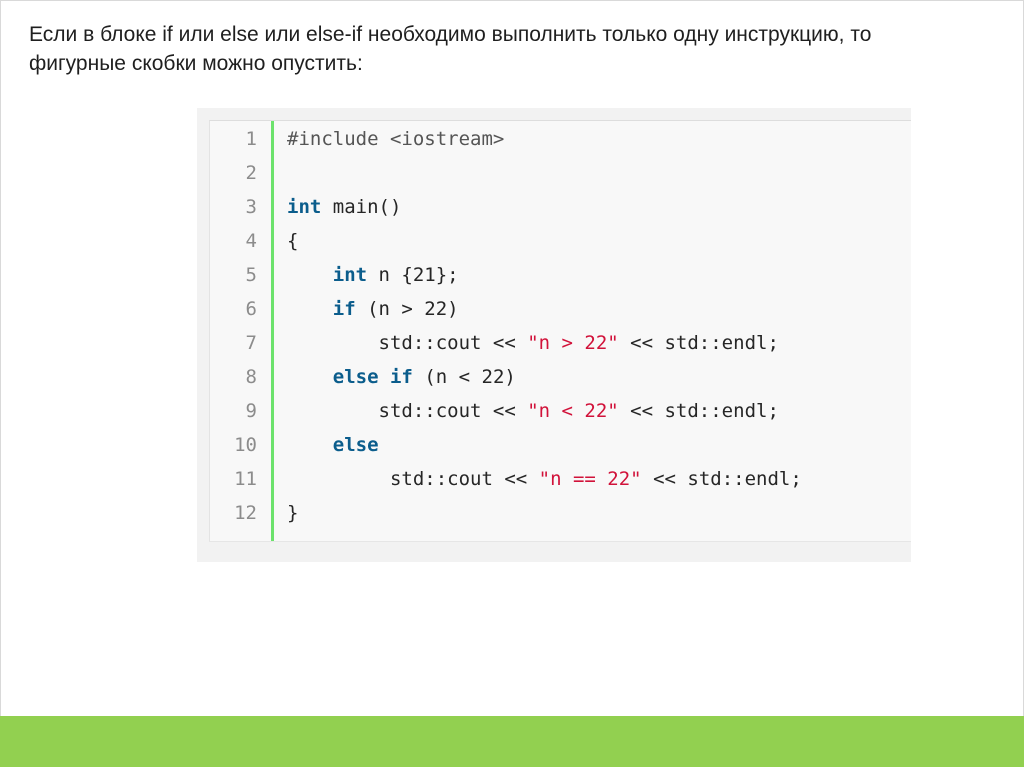  I want to click on code-token: }, so click(293, 513).